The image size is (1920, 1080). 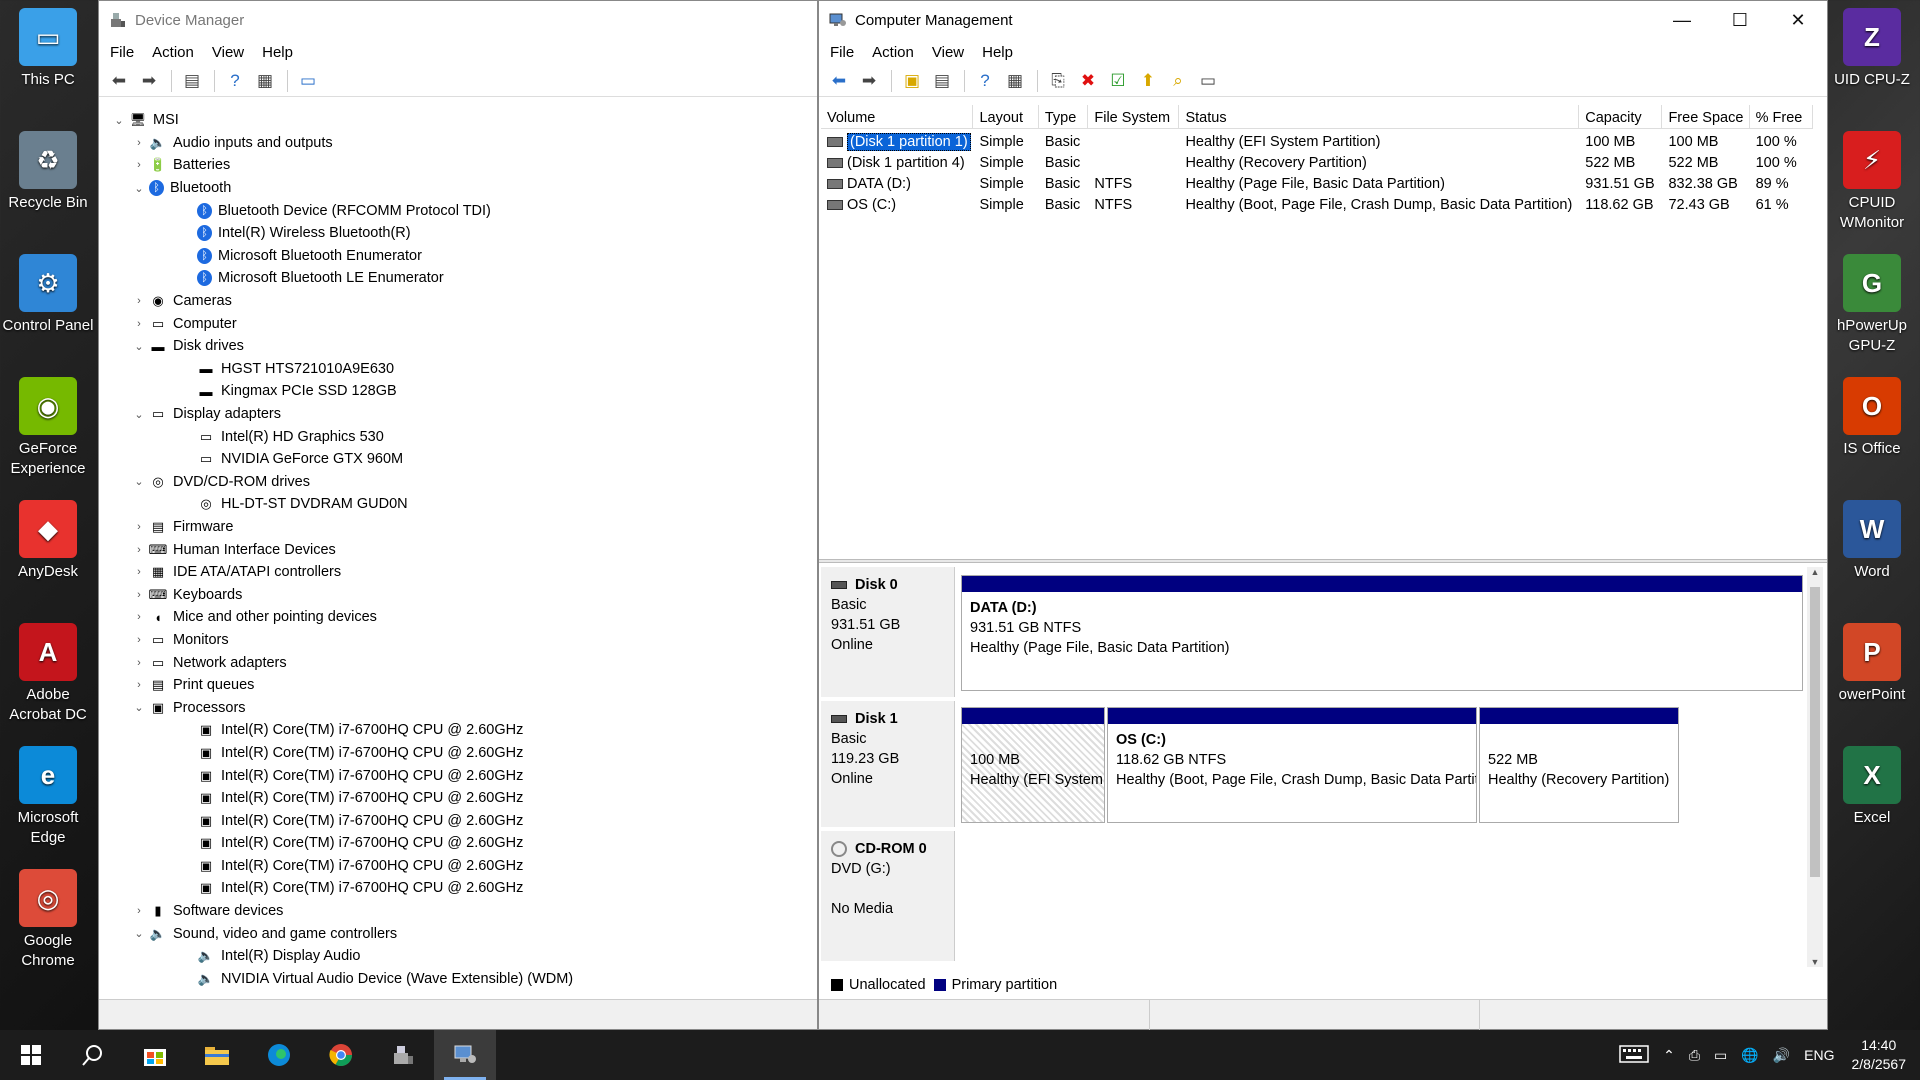 I want to click on pane-splitter, so click(x=1323, y=561).